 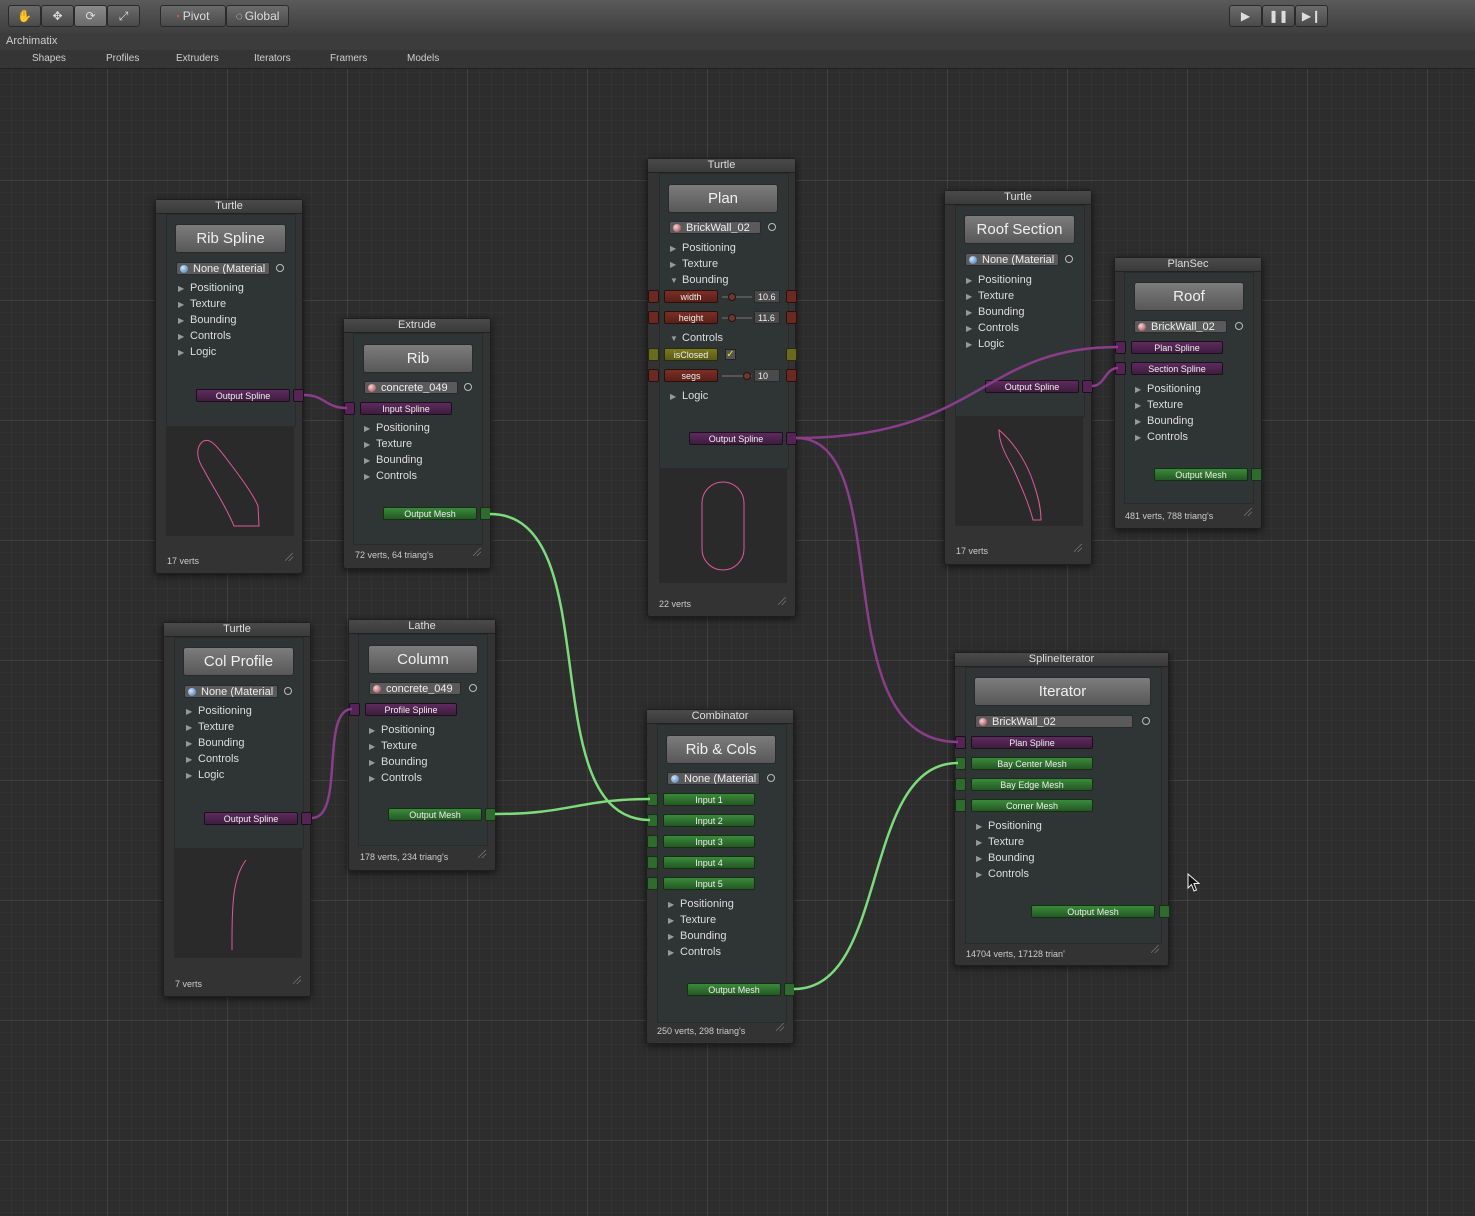 What do you see at coordinates (1062, 691) in the screenshot?
I see `node-name-button: Iterator` at bounding box center [1062, 691].